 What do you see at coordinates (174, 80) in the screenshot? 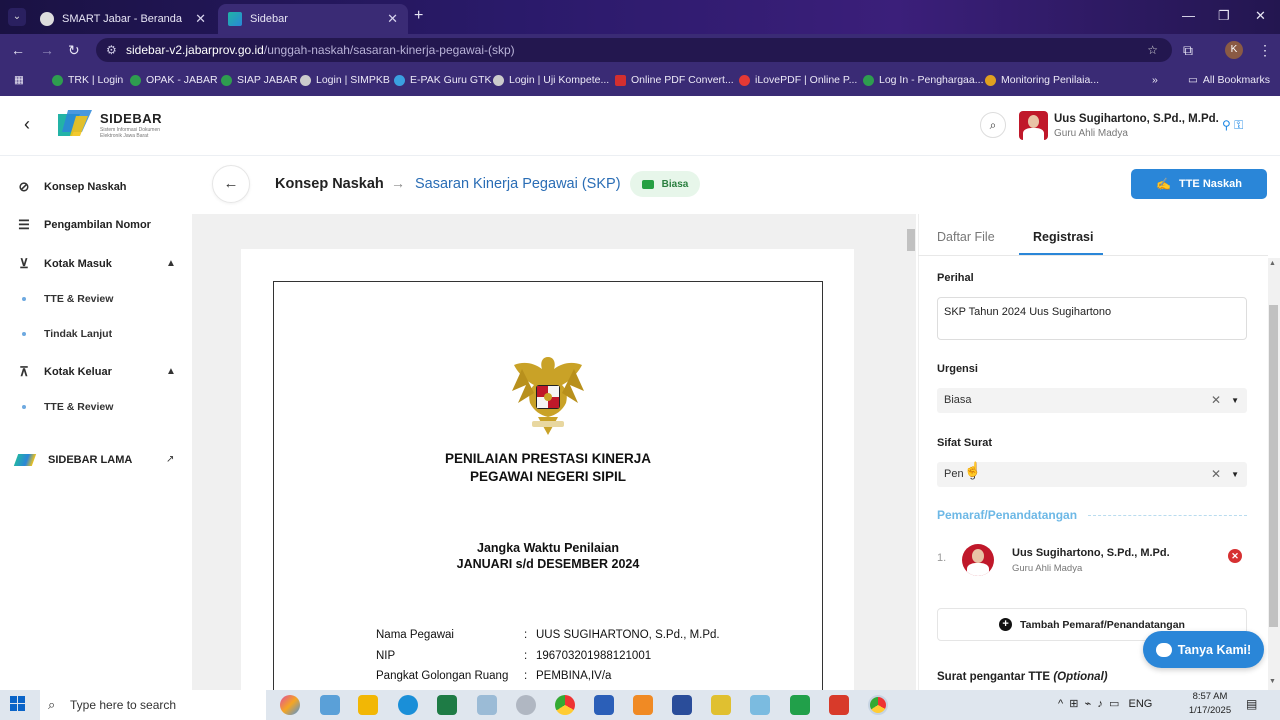
I see `bookmark-item: OPAK - JABAR` at bounding box center [174, 80].